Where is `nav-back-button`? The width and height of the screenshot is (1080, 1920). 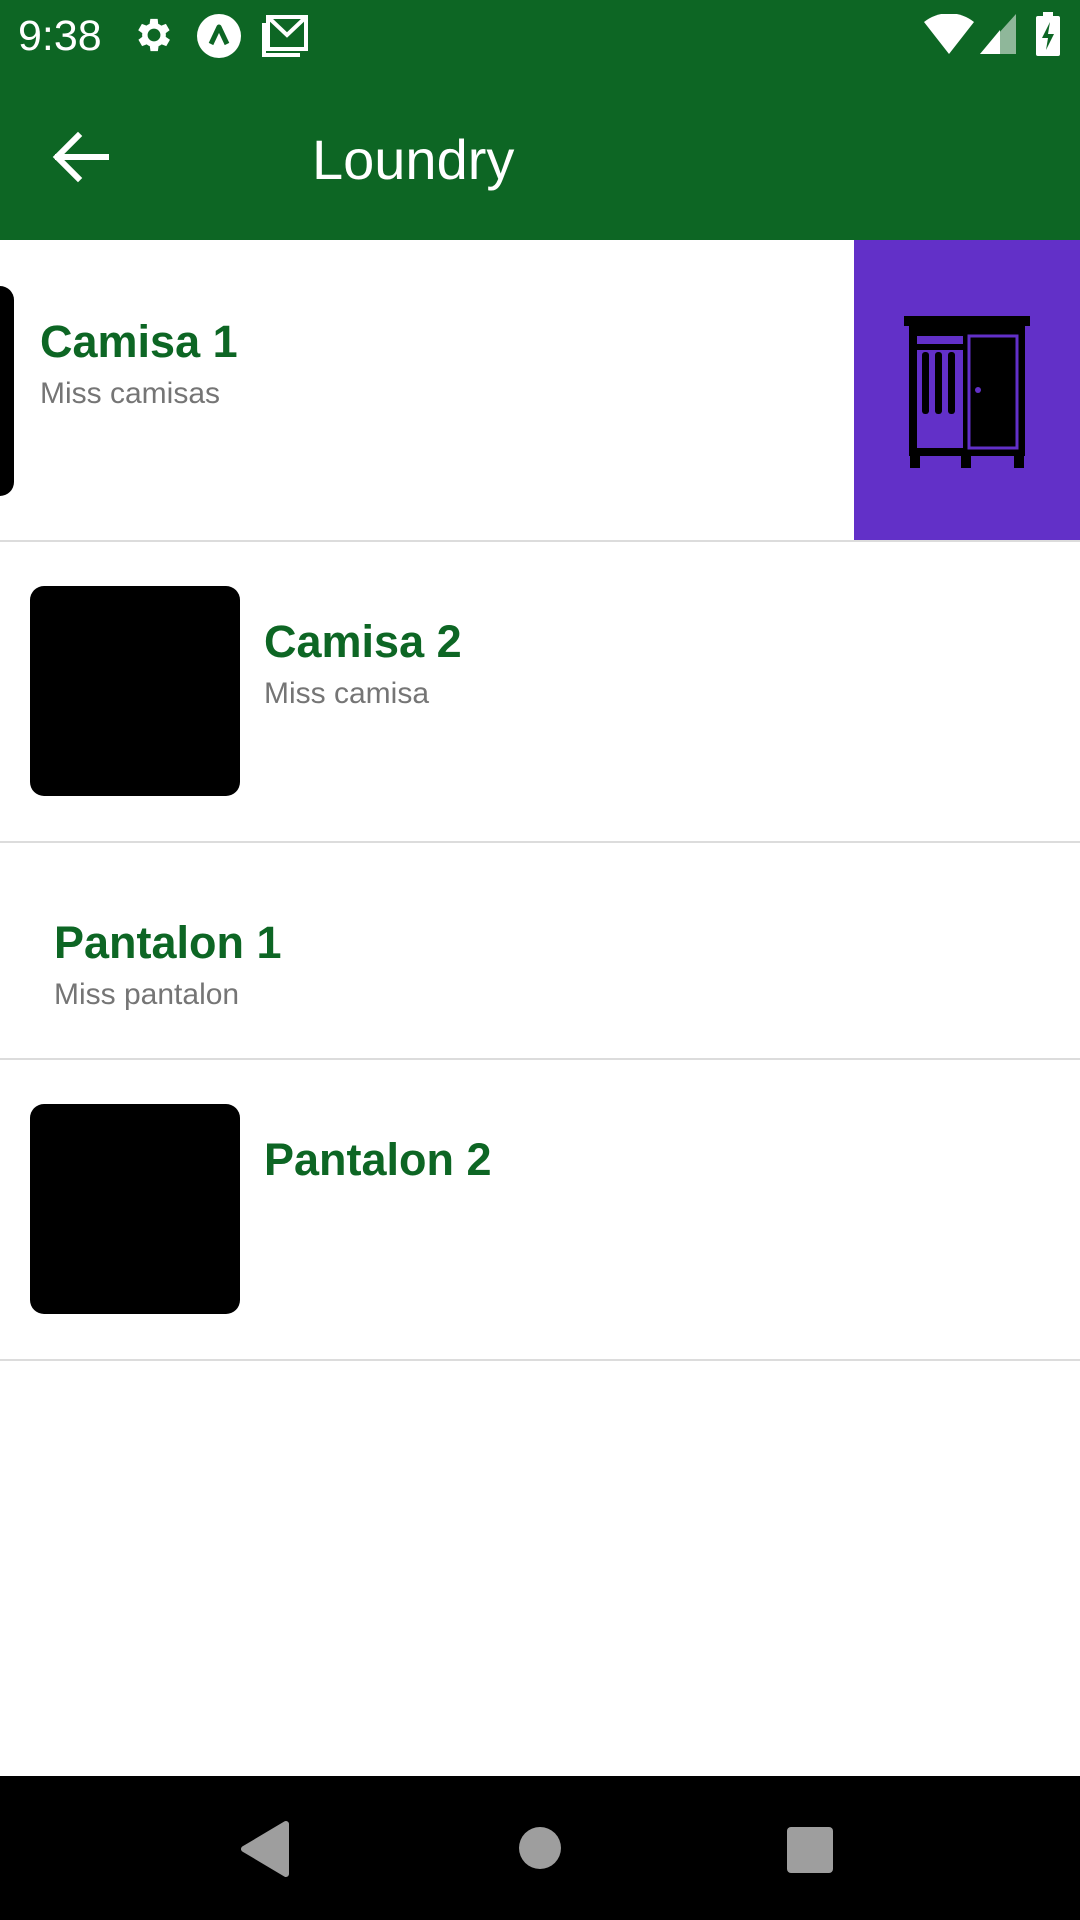 nav-back-button is located at coordinates (264, 1851).